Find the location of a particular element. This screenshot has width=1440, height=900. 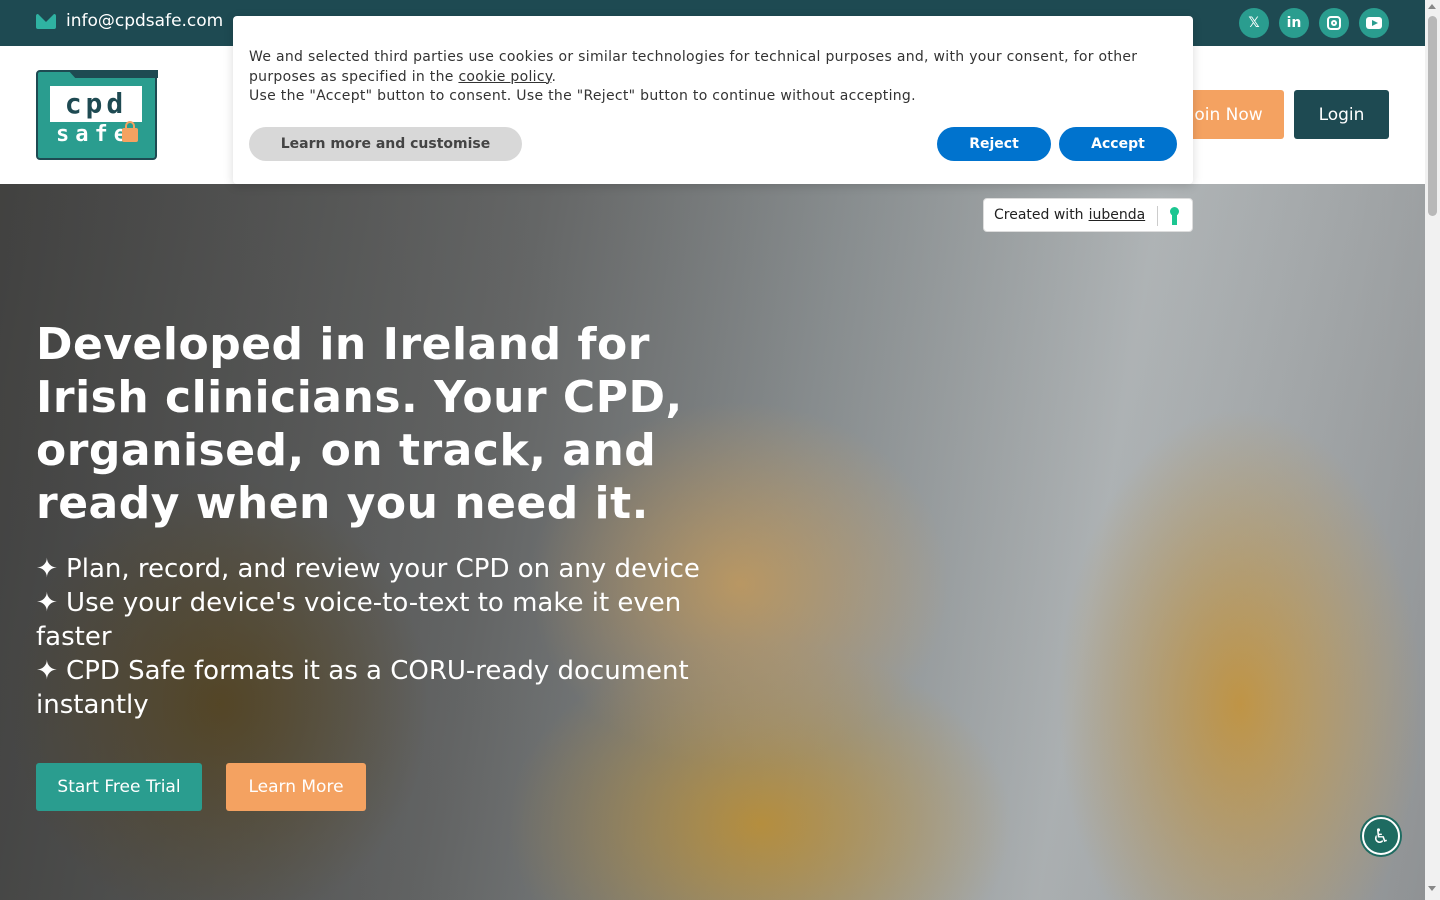

scrollbar is located at coordinates (1432, 450).